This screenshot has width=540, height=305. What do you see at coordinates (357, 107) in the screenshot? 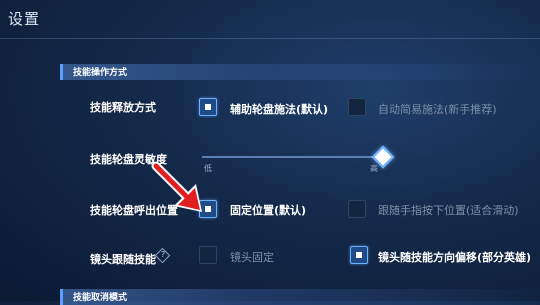
I see `release-mode-auto-checkbox` at bounding box center [357, 107].